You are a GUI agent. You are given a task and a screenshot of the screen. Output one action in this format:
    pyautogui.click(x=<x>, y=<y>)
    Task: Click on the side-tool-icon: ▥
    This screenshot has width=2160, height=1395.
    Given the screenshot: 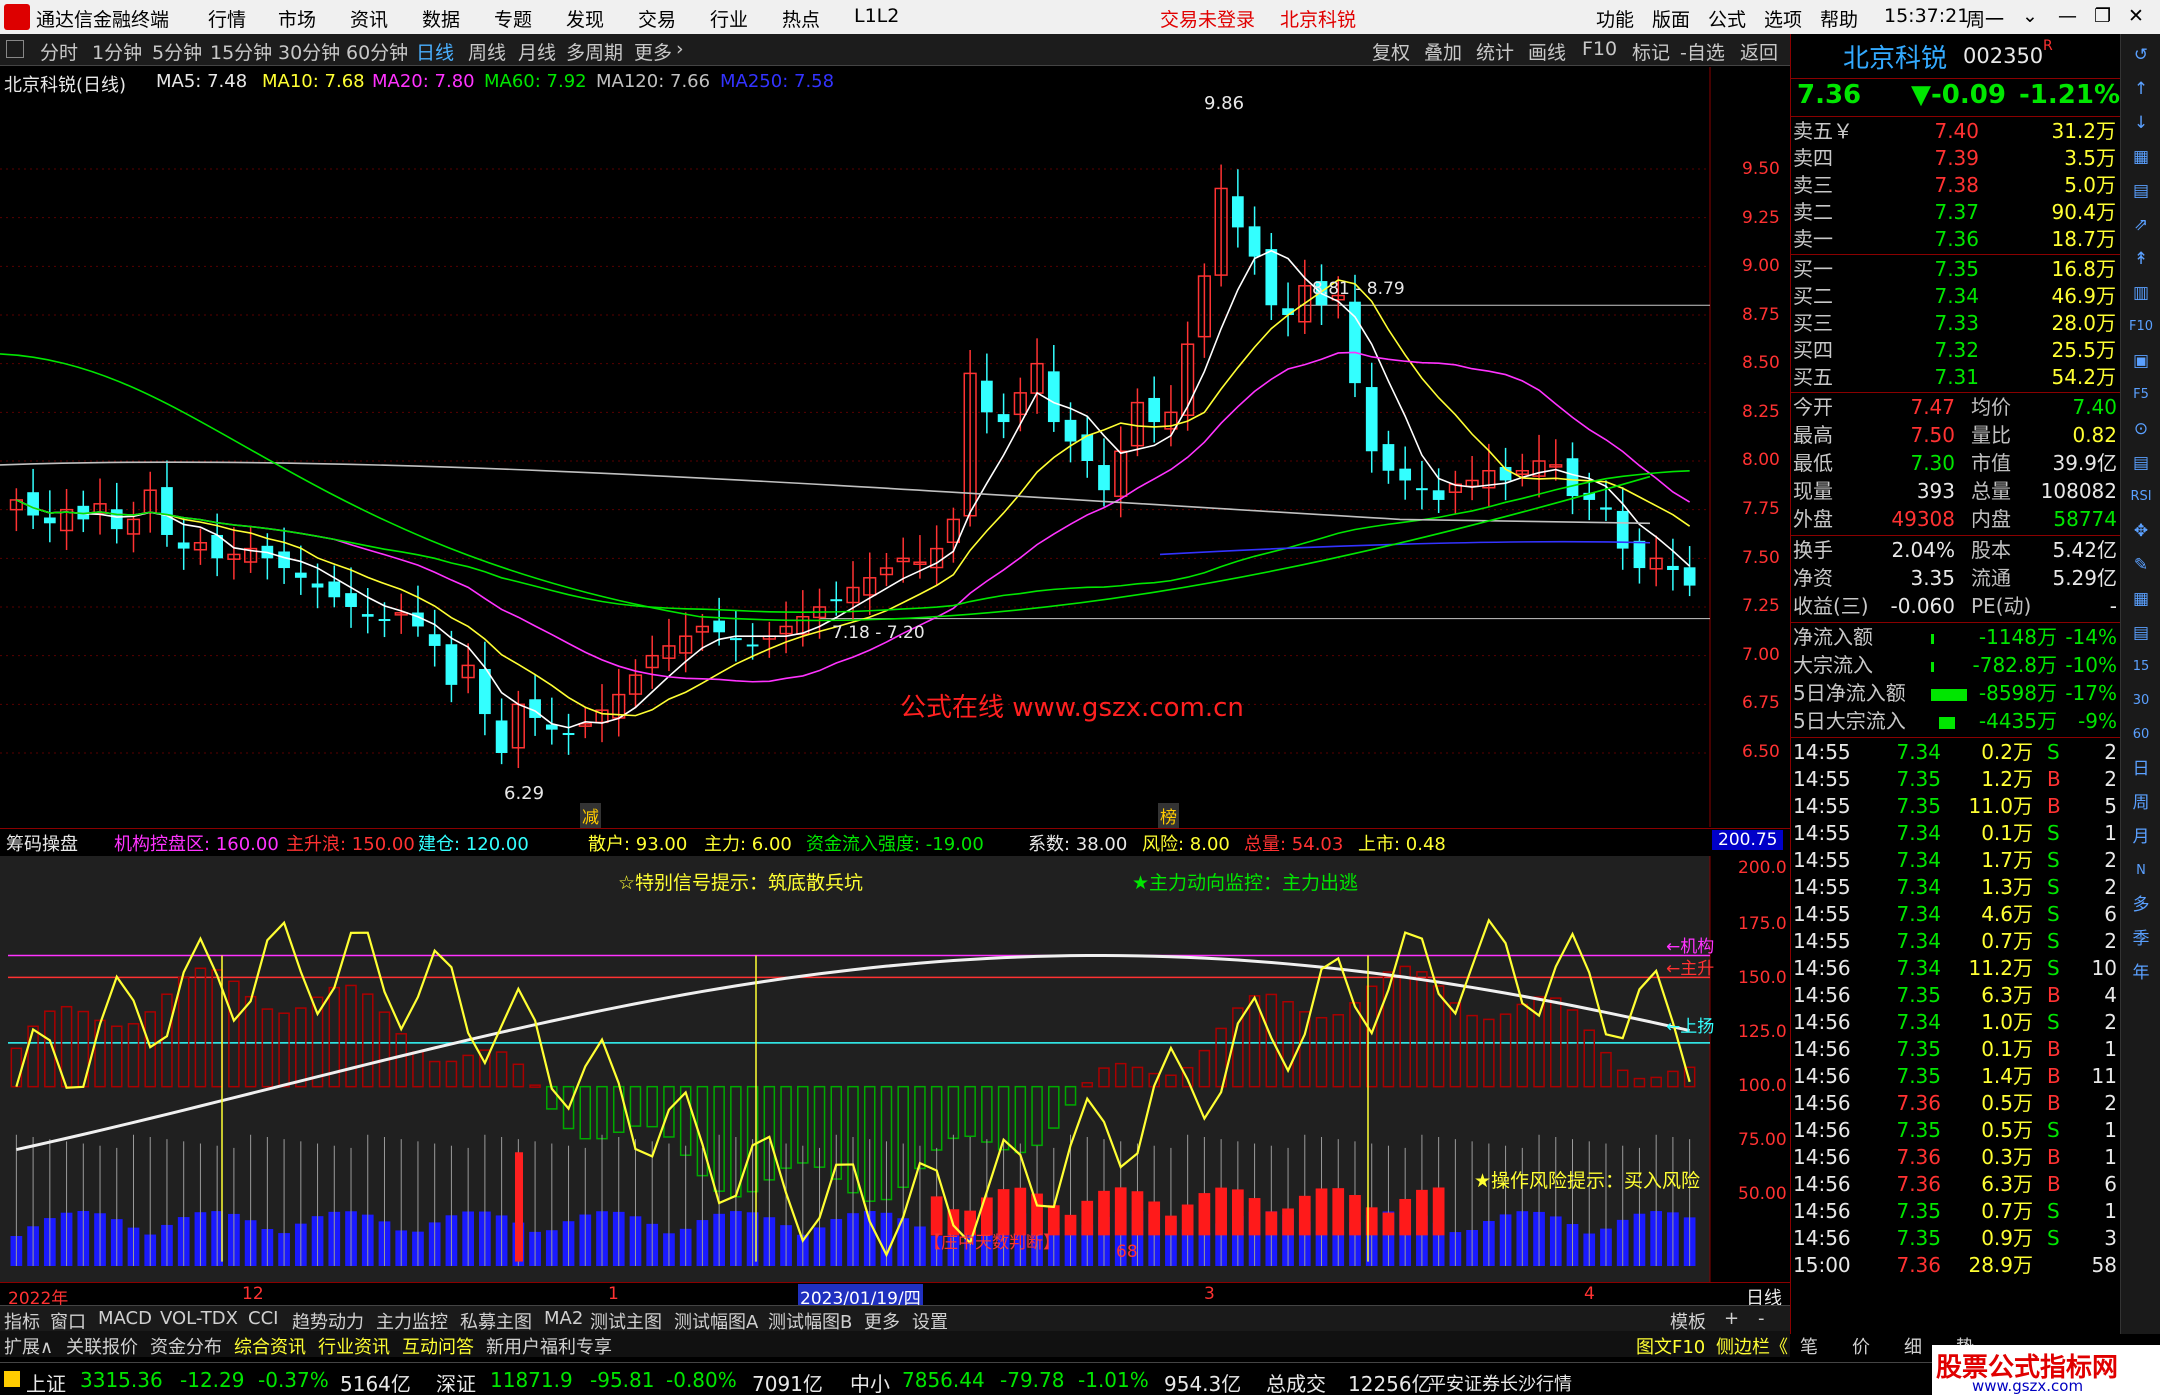 What is the action you would take?
    pyautogui.click(x=2141, y=293)
    